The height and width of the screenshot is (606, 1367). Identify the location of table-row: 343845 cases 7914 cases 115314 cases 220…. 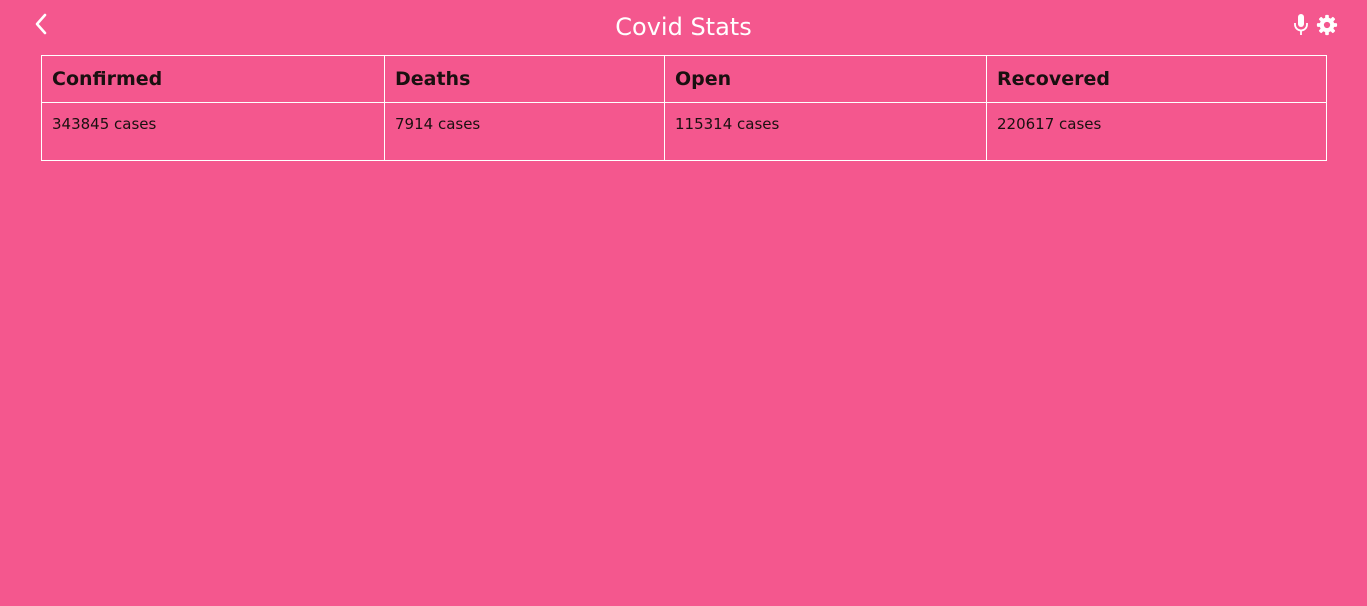
(684, 131).